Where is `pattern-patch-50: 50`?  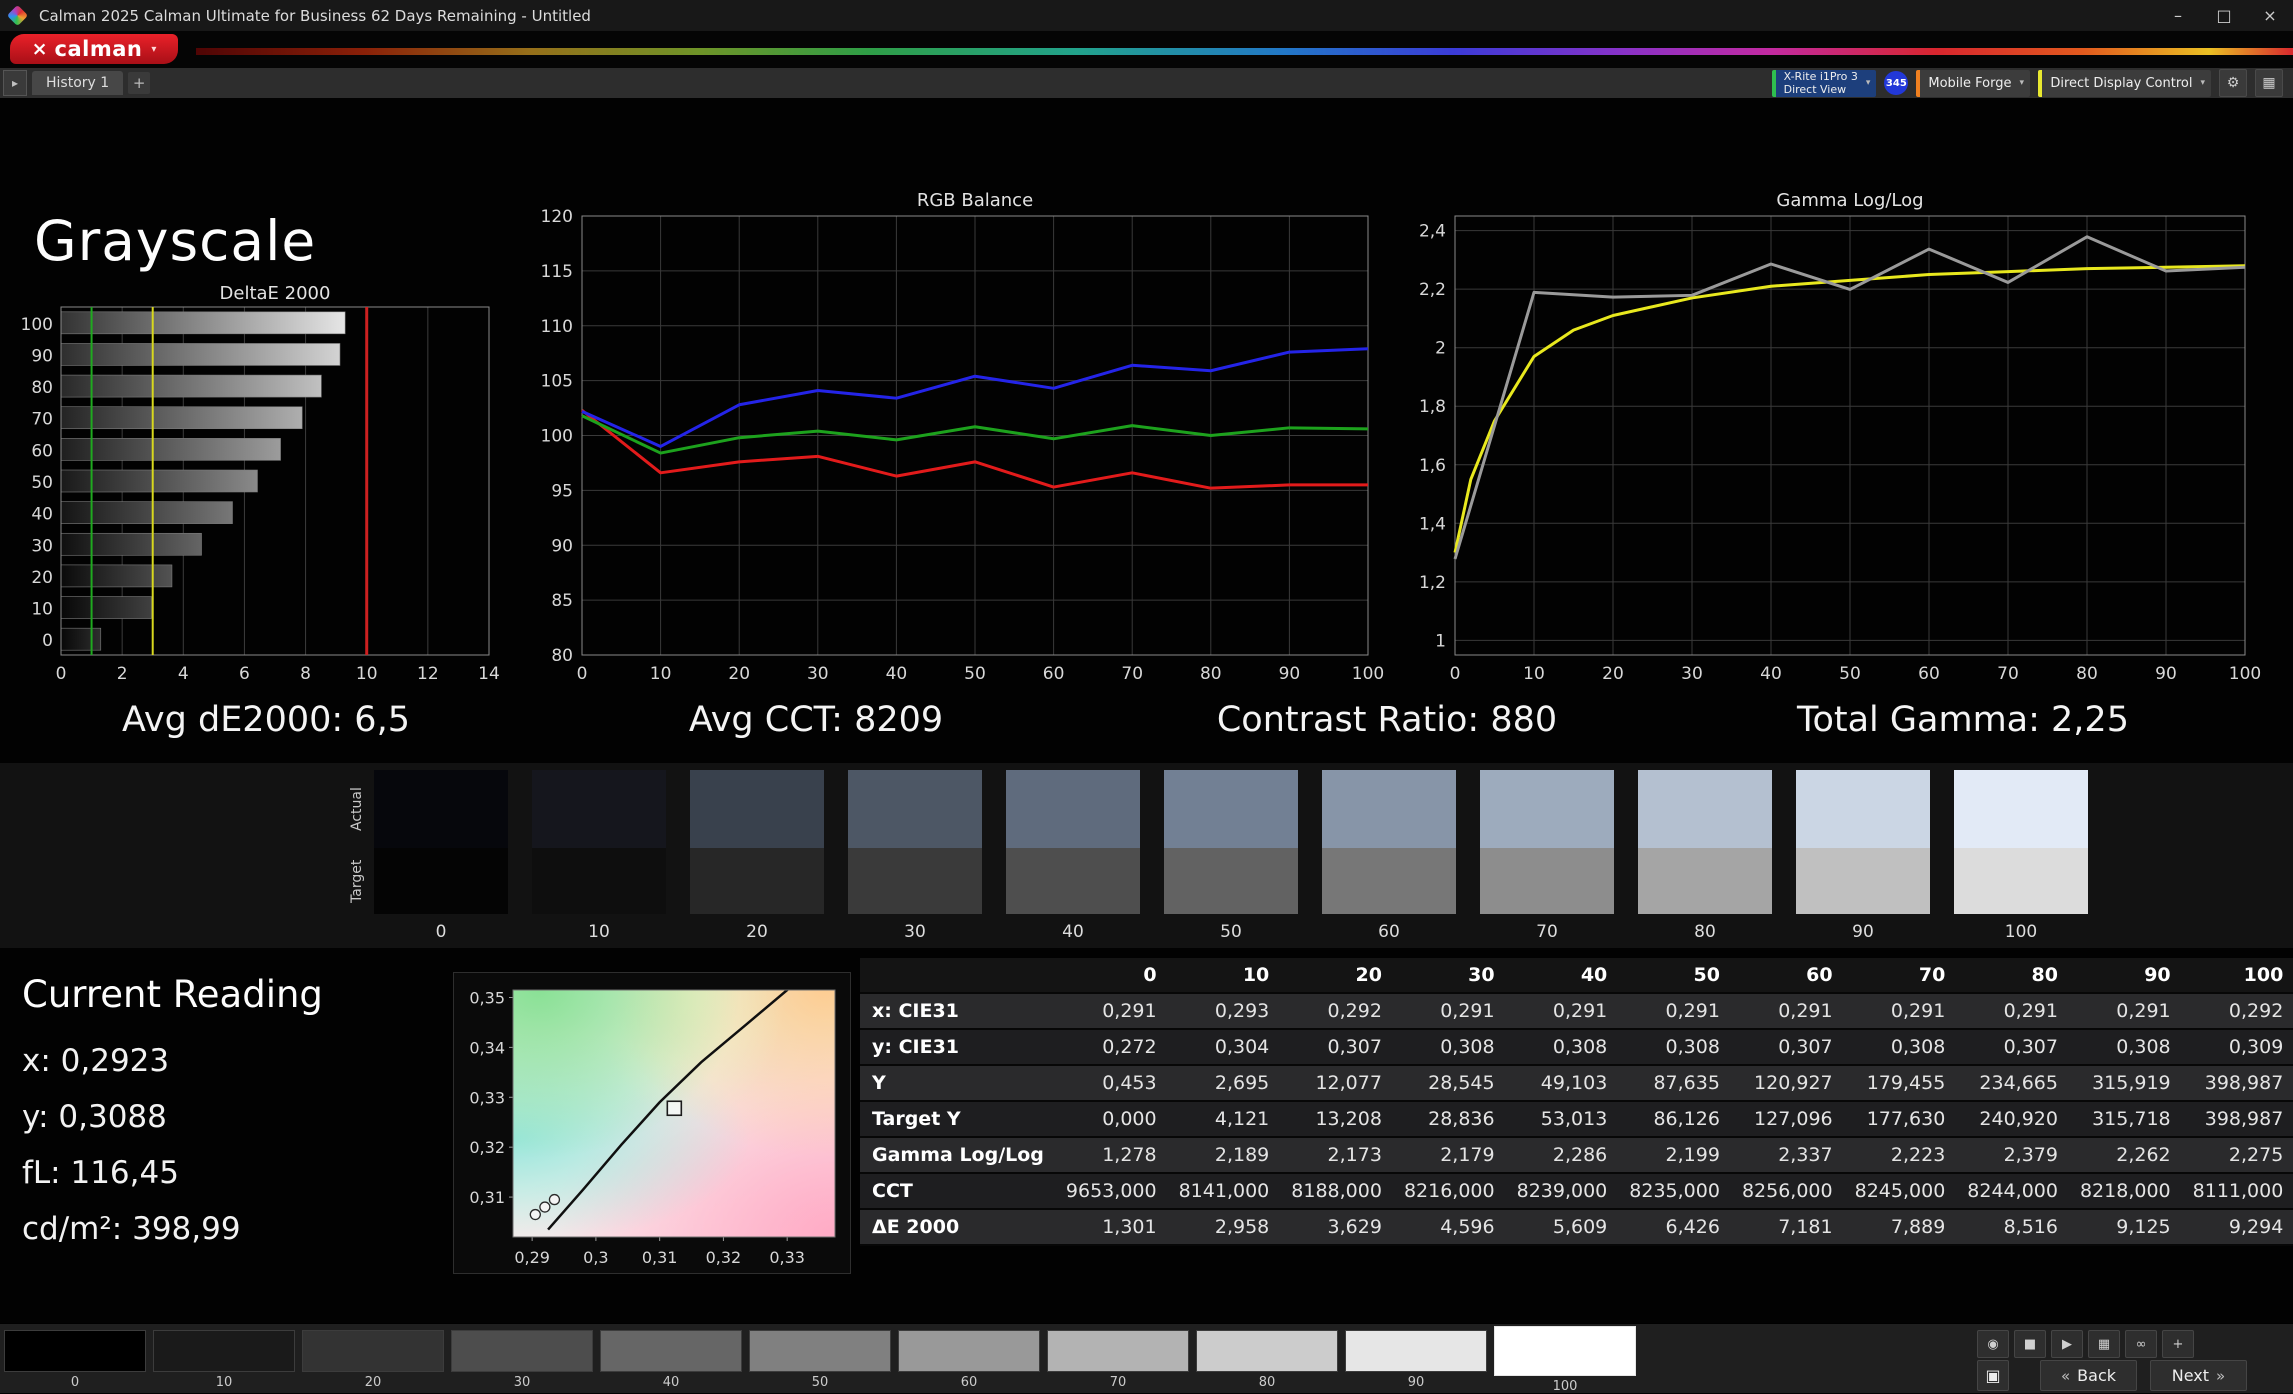 pattern-patch-50: 50 is located at coordinates (820, 1362).